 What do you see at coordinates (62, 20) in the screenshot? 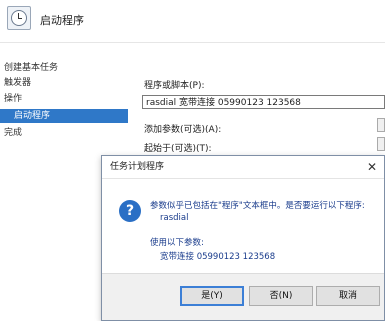
I see `page-title: 启动程序` at bounding box center [62, 20].